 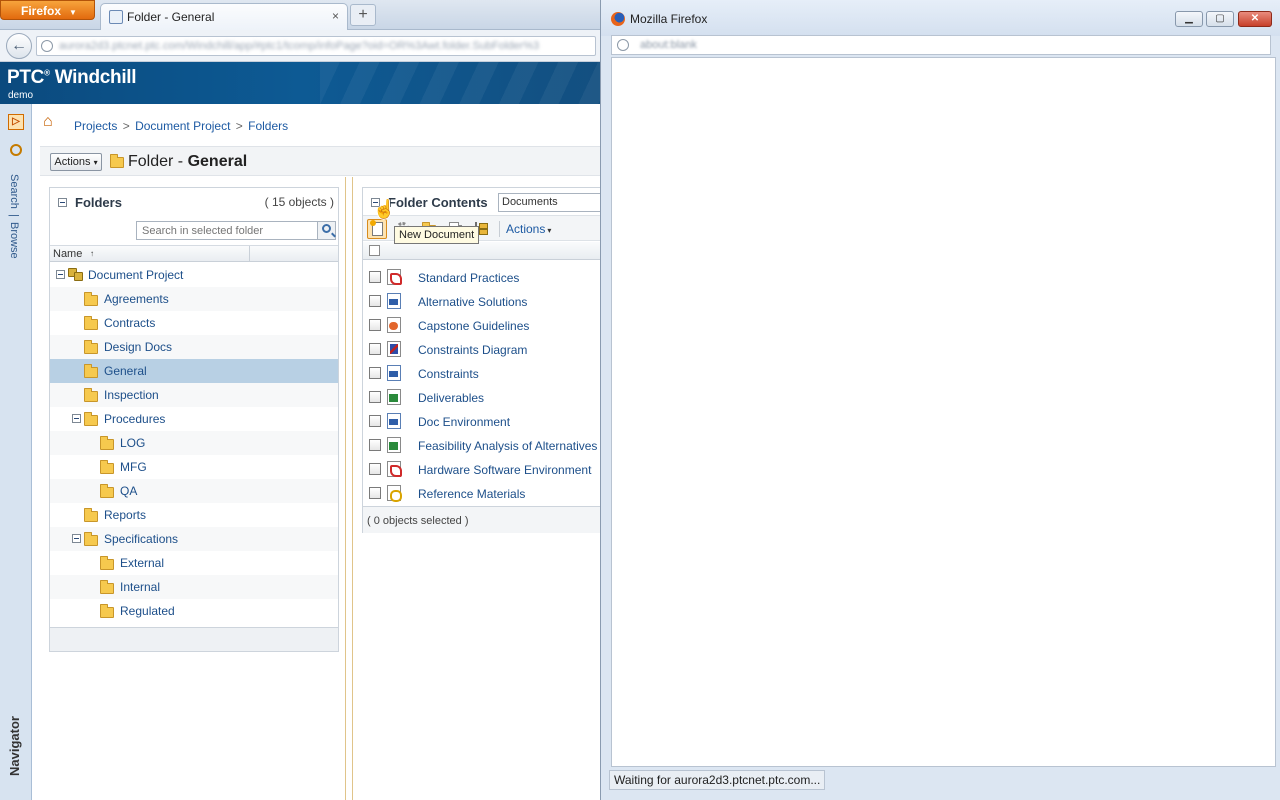 I want to click on folder-tree-row: Procedures, so click(x=194, y=419).